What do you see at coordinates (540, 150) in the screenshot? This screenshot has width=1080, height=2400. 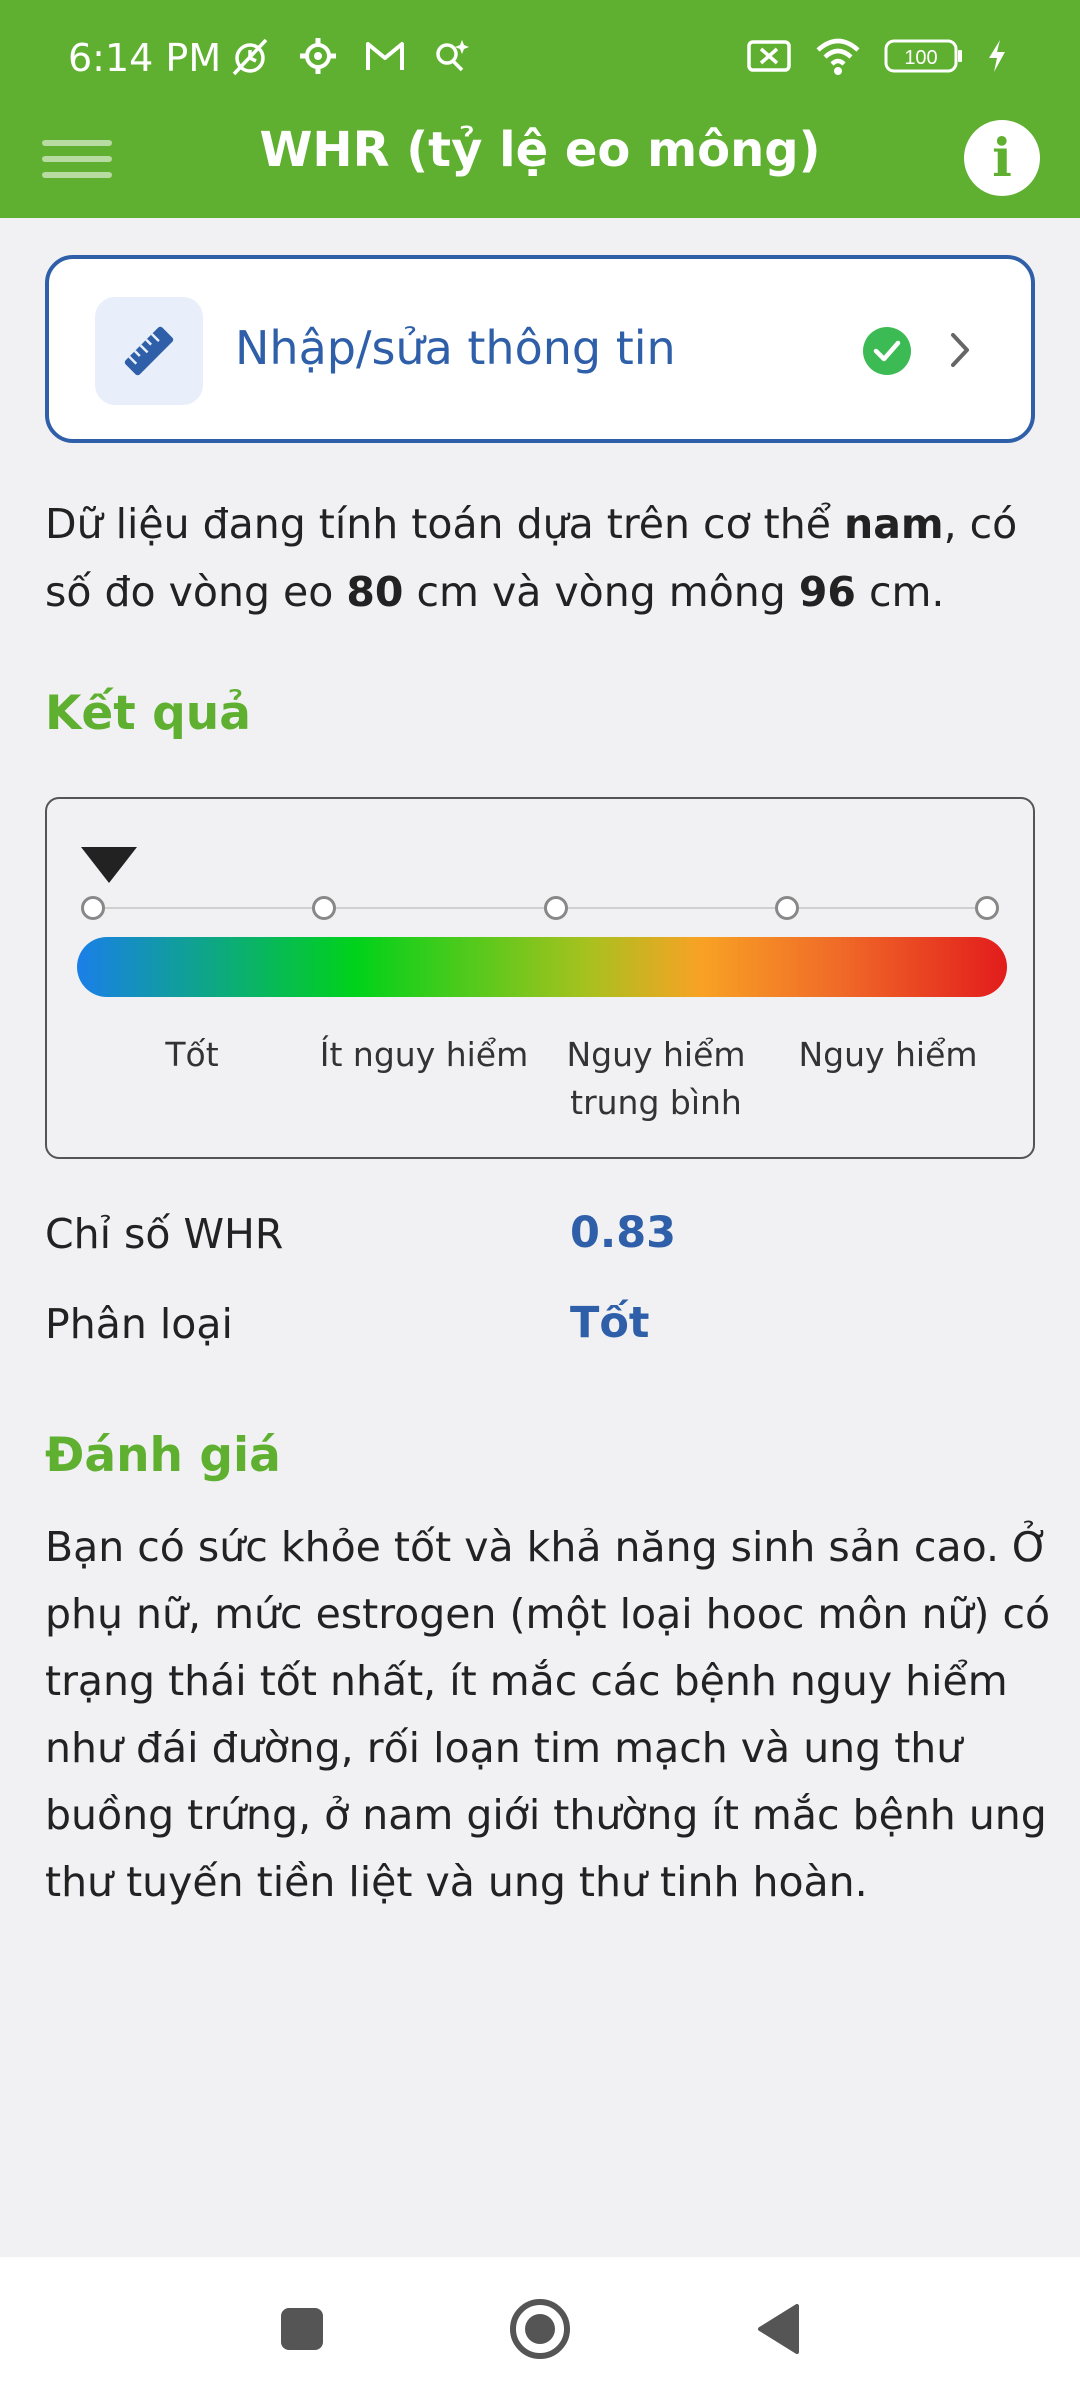 I see `page-title: WHR (tỷ lệ eo mông)` at bounding box center [540, 150].